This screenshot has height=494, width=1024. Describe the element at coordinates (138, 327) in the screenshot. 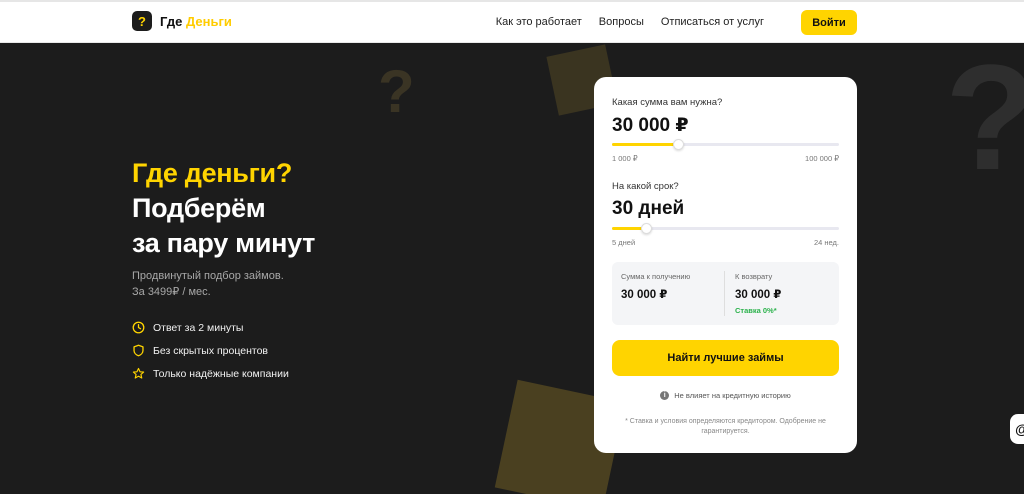

I see `clock-icon` at that location.